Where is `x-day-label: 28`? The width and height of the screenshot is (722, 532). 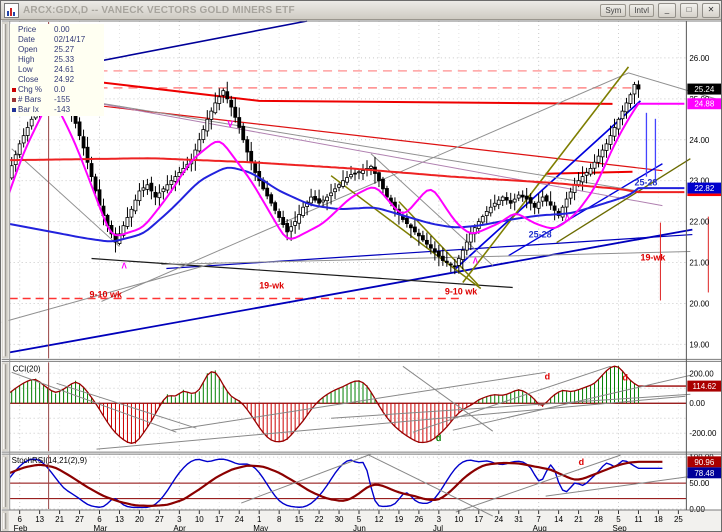 x-day-label: 28 is located at coordinates (598, 519).